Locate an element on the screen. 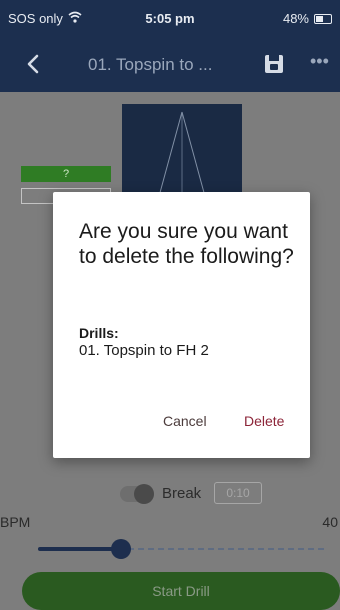 Image resolution: width=340 pixels, height=610 pixels. save-icon is located at coordinates (274, 64).